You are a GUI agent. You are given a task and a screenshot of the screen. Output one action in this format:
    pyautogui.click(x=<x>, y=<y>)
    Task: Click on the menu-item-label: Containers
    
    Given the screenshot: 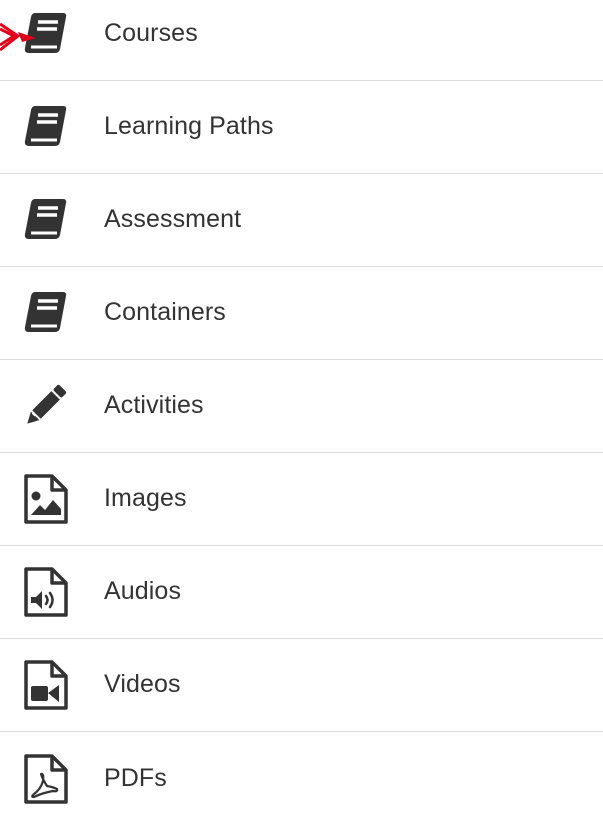 What is the action you would take?
    pyautogui.click(x=165, y=311)
    